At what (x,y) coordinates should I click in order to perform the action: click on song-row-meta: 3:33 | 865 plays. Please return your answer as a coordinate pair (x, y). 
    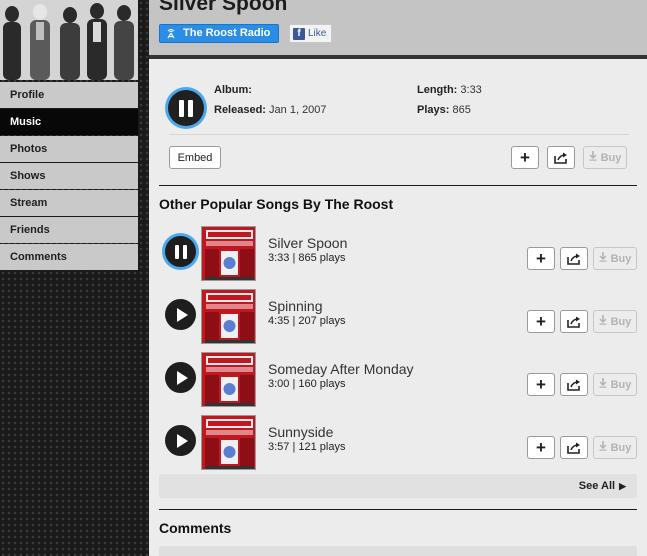
    Looking at the image, I should click on (307, 258).